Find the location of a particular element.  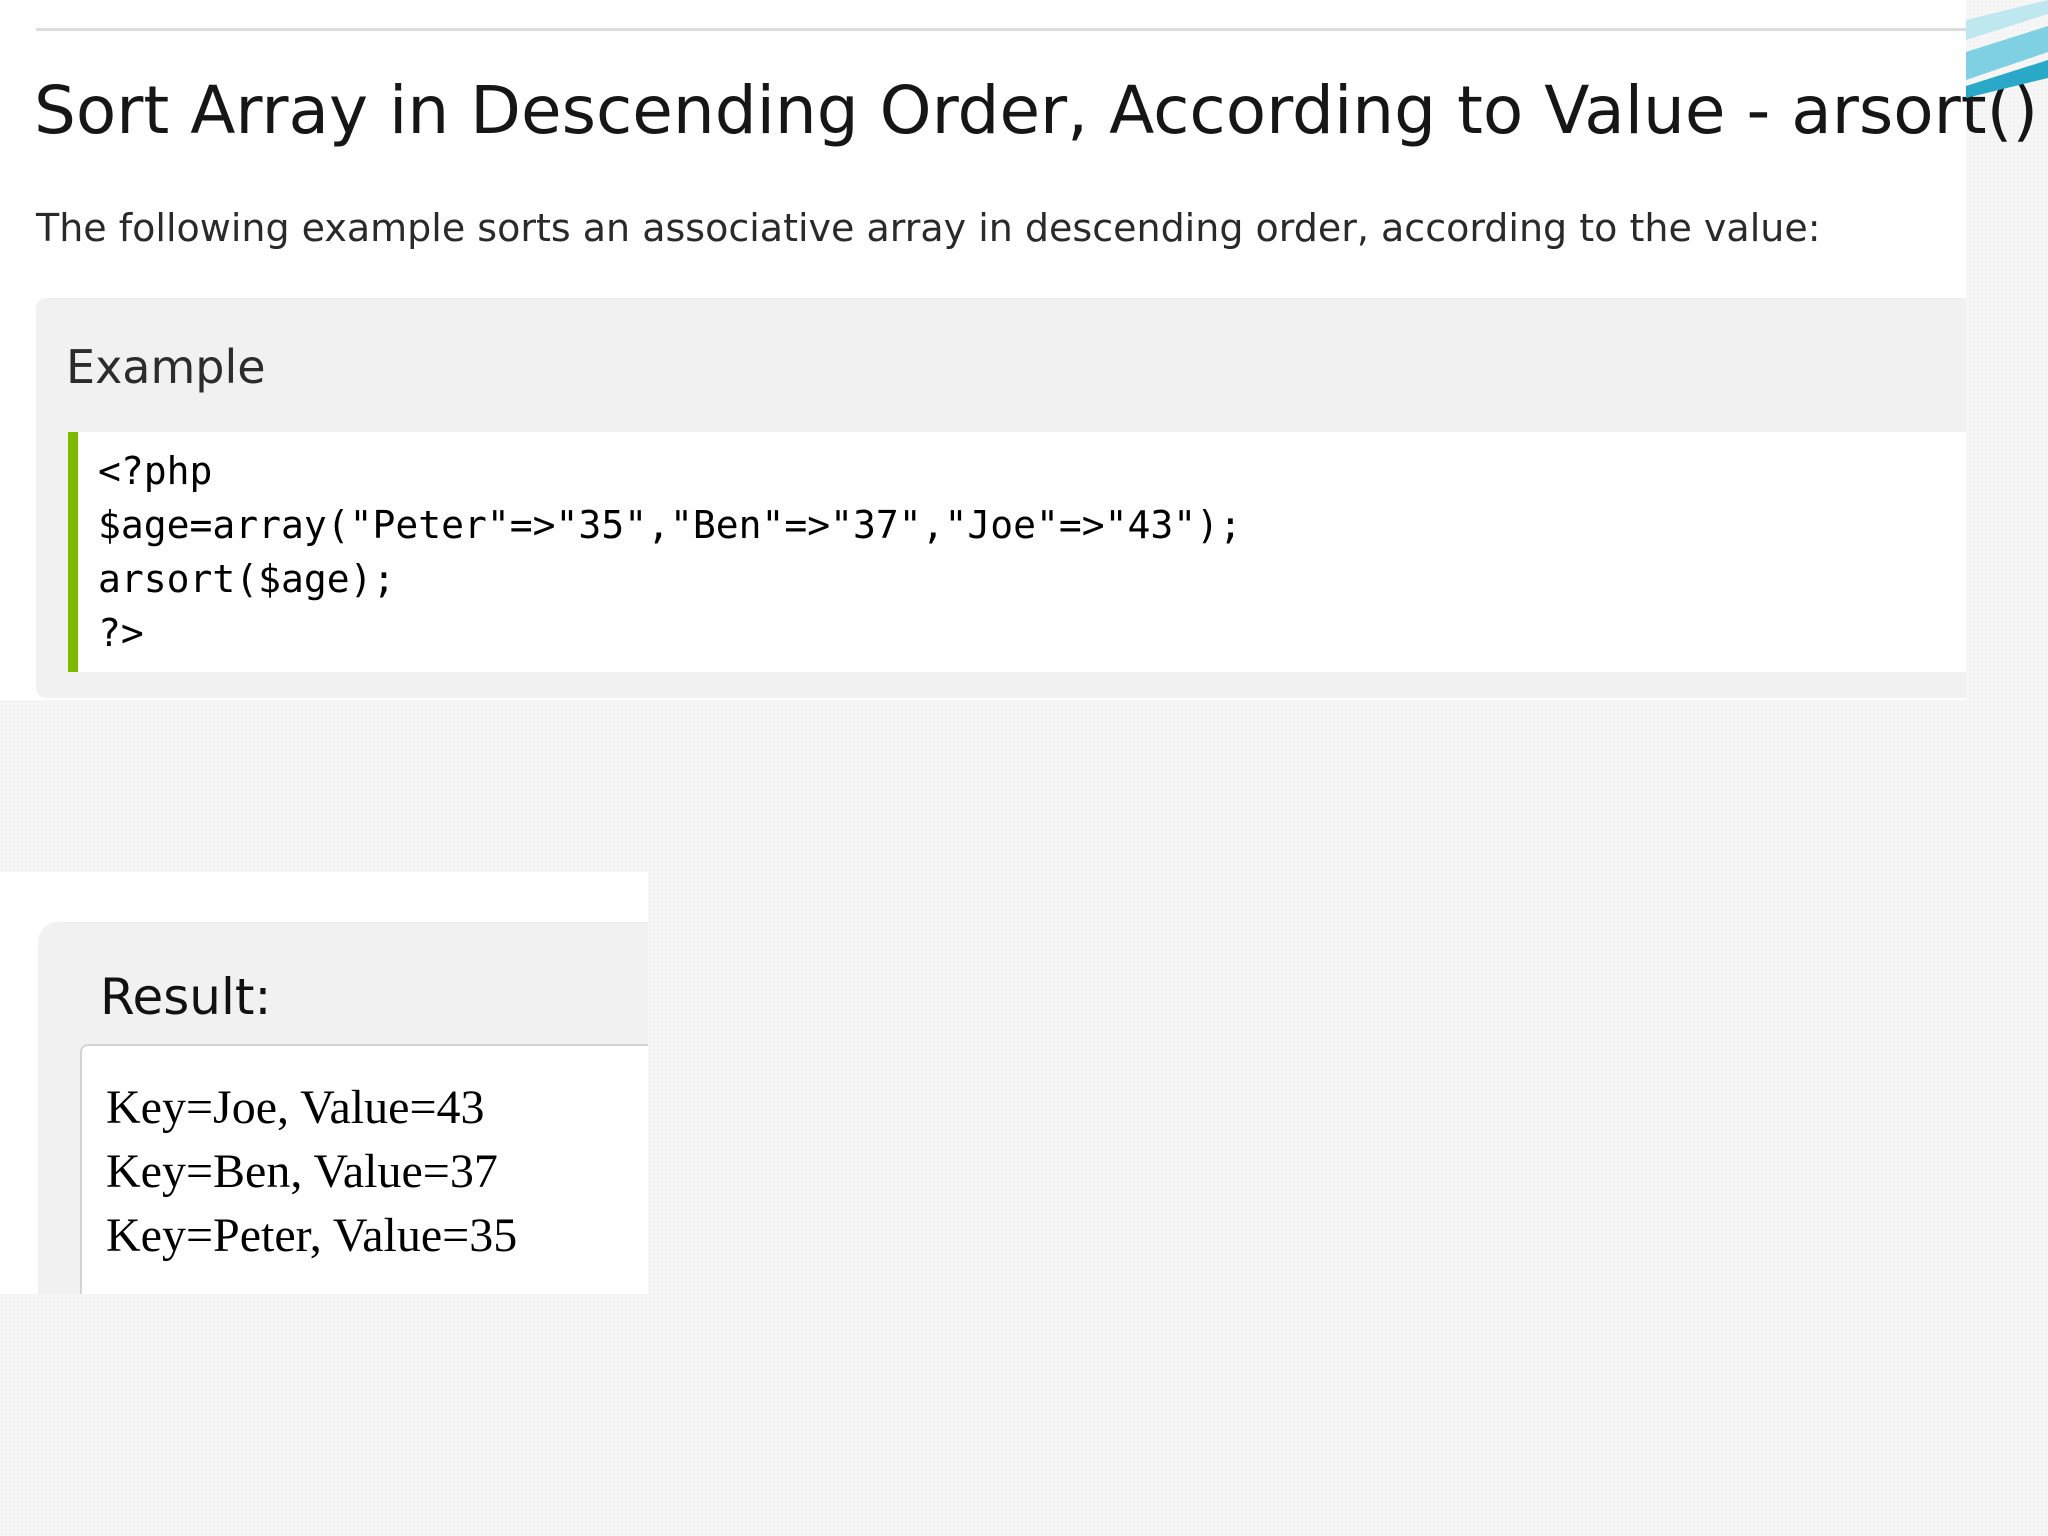

corner-swoosh-decoration is located at coordinates (2007, 49).